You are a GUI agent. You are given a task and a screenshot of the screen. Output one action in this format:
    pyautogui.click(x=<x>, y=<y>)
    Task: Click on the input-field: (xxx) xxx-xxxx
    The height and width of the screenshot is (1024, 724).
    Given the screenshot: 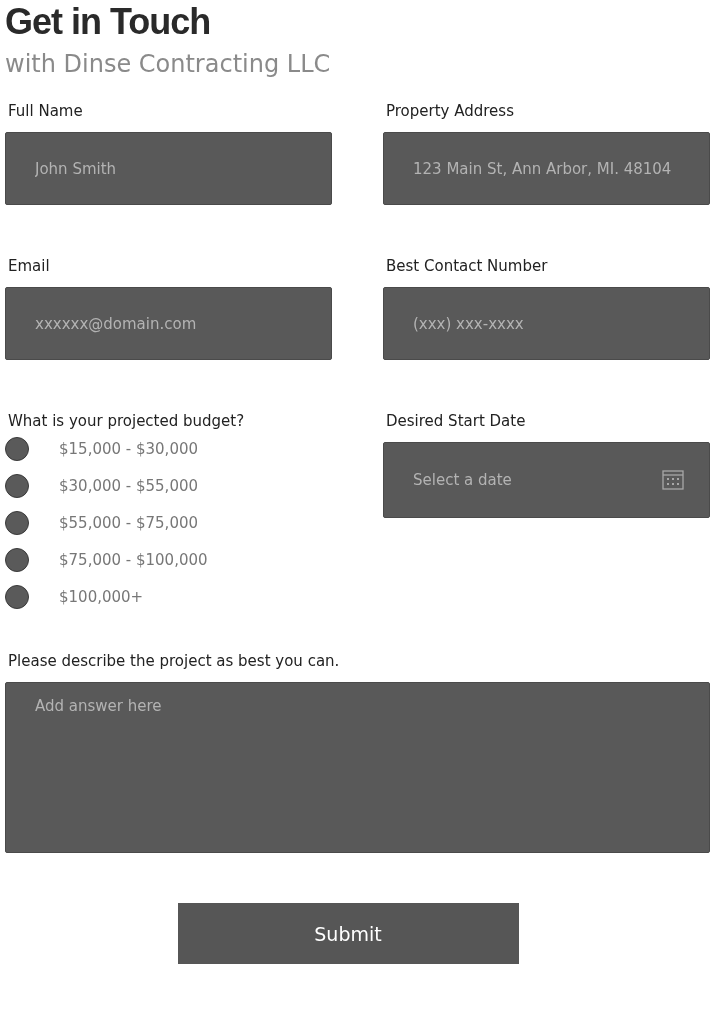 What is the action you would take?
    pyautogui.click(x=546, y=323)
    